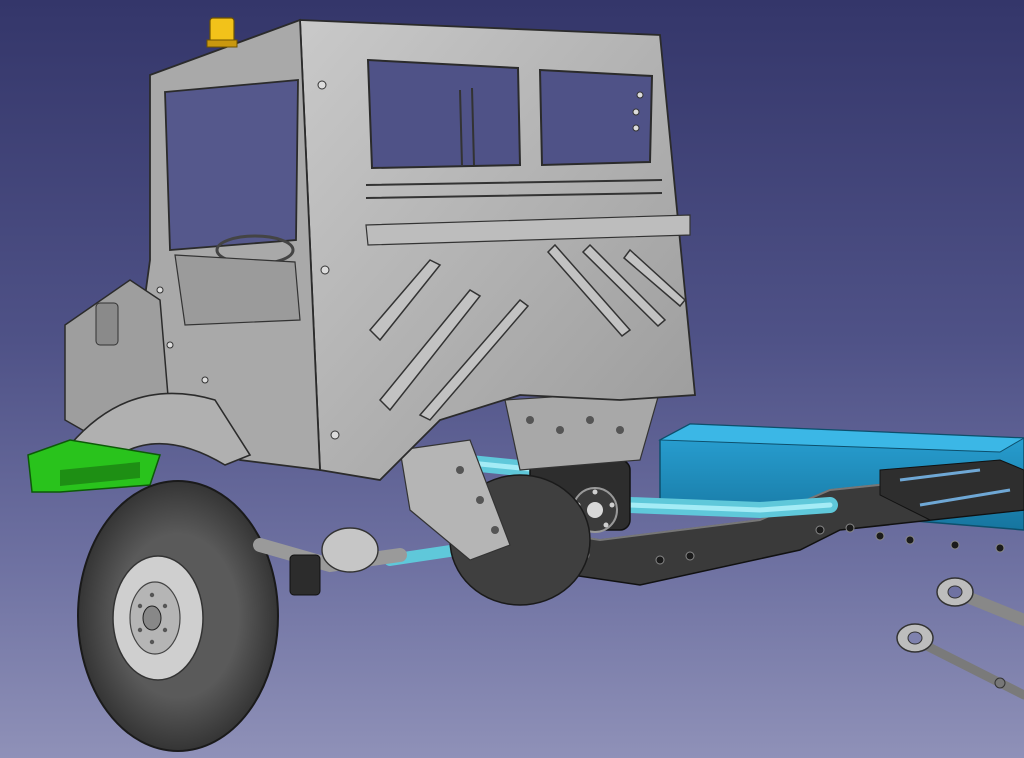 Image resolution: width=1024 pixels, height=758 pixels. Describe the element at coordinates (94, 466) in the screenshot. I see `front-bumper-bracket` at that location.